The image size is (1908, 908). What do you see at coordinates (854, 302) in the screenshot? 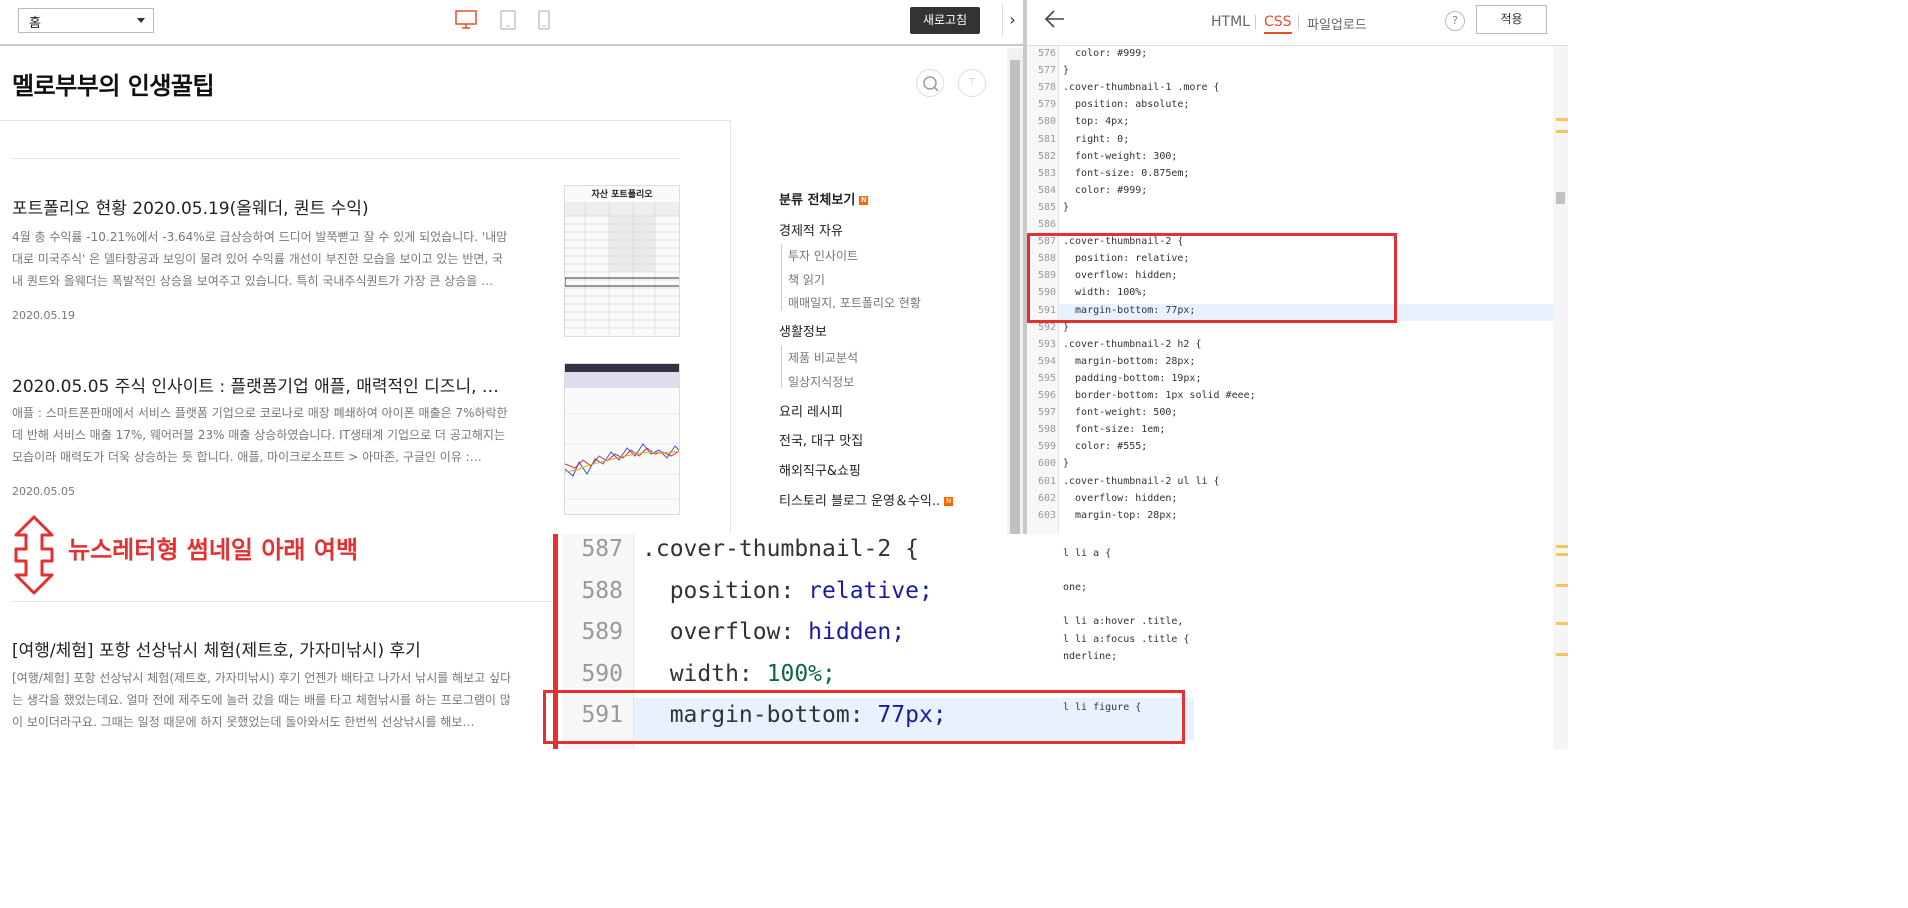
I see `subcategory-item: 매매일지, 포트폴리오 현황` at bounding box center [854, 302].